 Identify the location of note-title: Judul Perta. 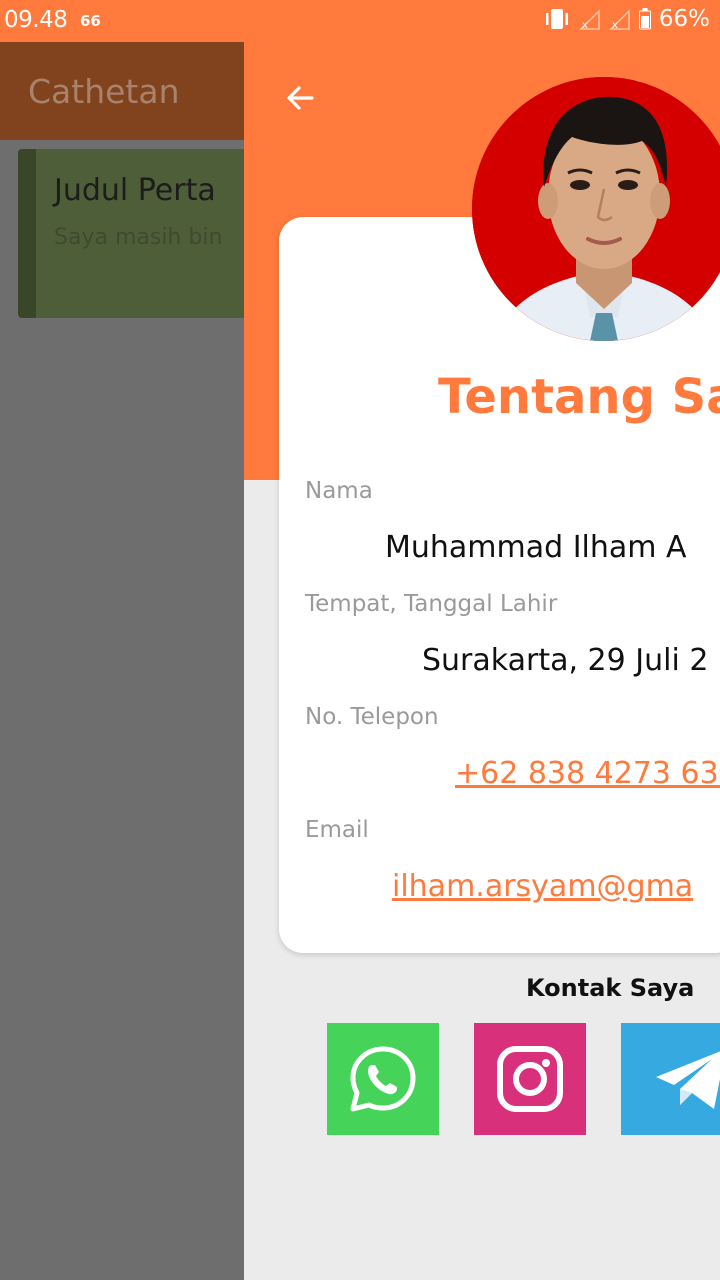
(135, 190).